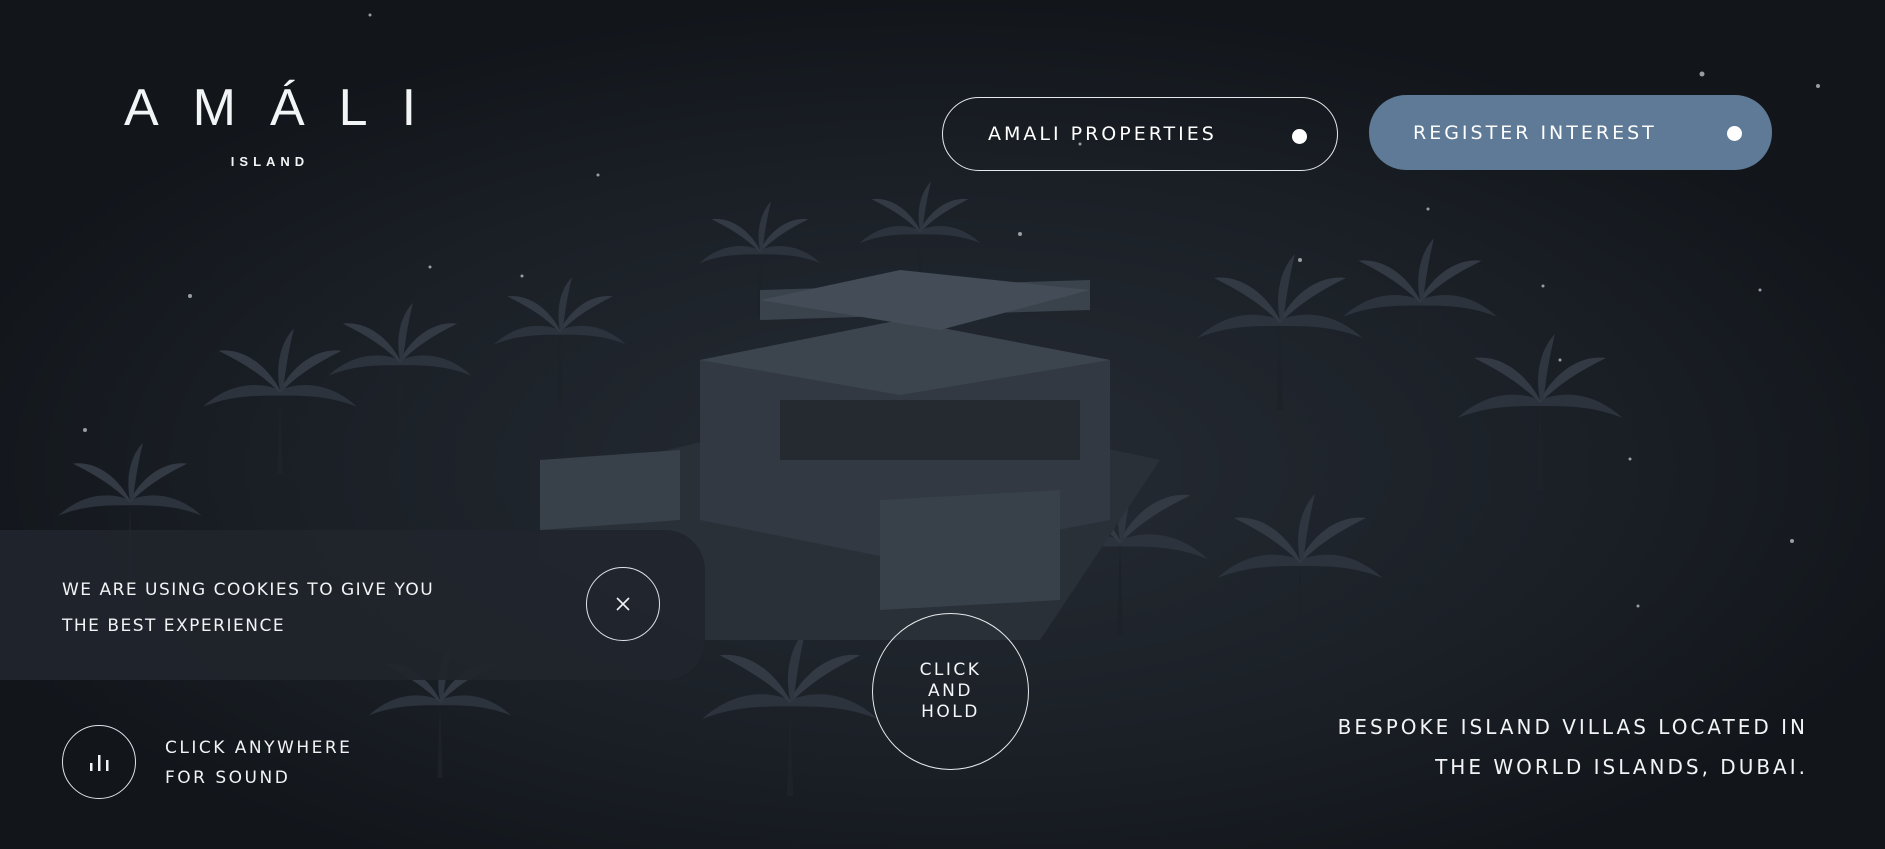 The width and height of the screenshot is (1885, 849). What do you see at coordinates (259, 748) in the screenshot?
I see `sound-hint-line-1: Click anywhere` at bounding box center [259, 748].